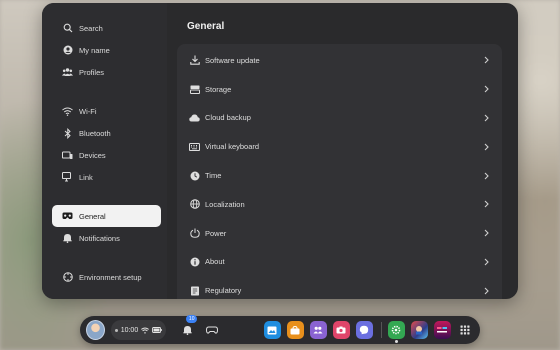 The image size is (560, 350). Describe the element at coordinates (67, 216) in the screenshot. I see `headset-icon` at that location.